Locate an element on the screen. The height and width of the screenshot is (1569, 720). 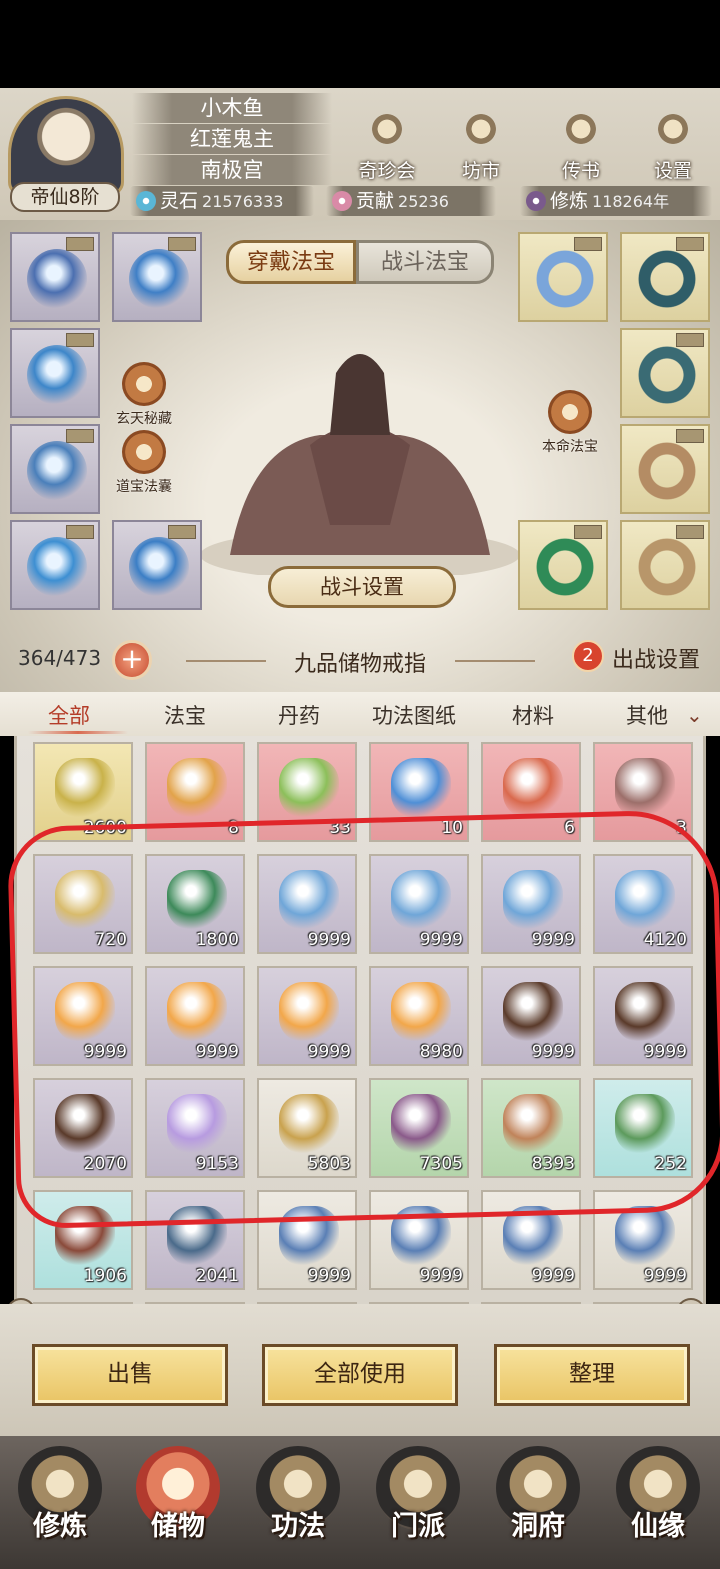
tab-technique-scrolls: 功法图纸 is located at coordinates (414, 715).